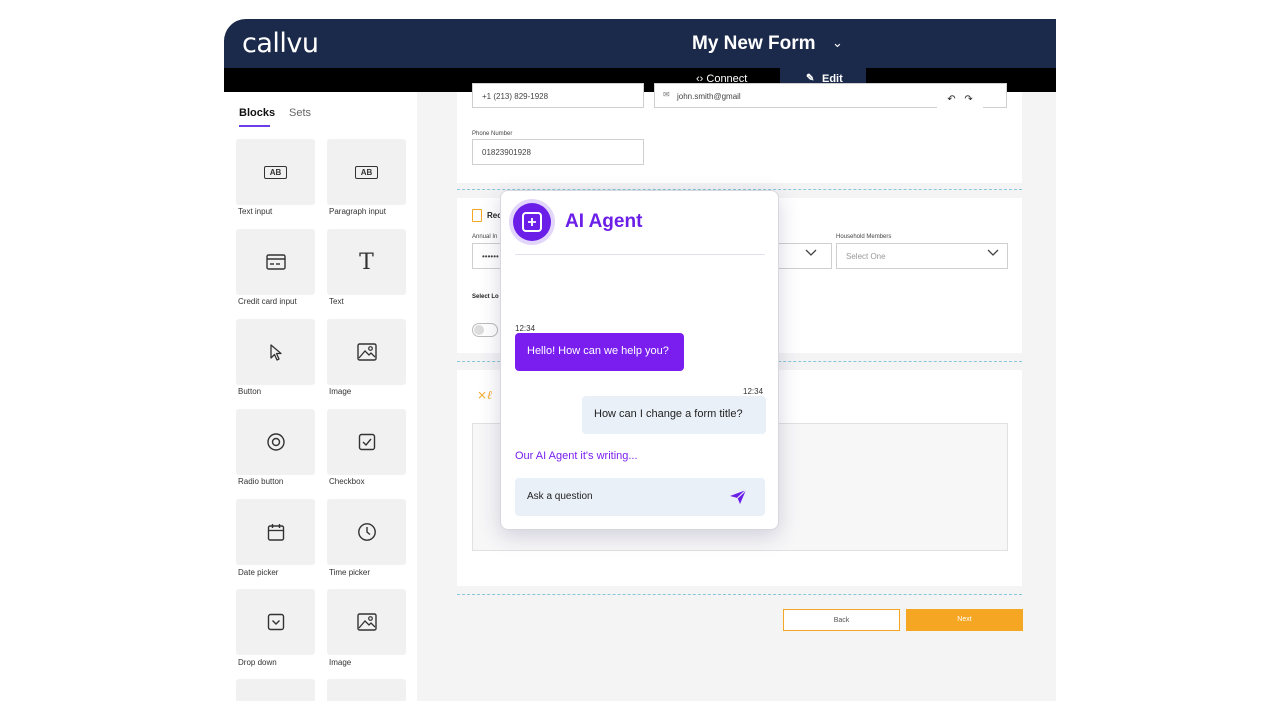 The width and height of the screenshot is (1280, 720). What do you see at coordinates (485, 237) in the screenshot?
I see `annual-income-label: Annual In` at bounding box center [485, 237].